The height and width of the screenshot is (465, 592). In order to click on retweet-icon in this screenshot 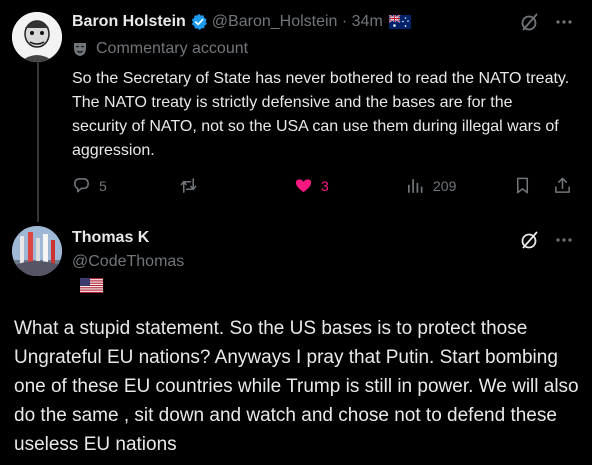, I will do `click(188, 185)`.